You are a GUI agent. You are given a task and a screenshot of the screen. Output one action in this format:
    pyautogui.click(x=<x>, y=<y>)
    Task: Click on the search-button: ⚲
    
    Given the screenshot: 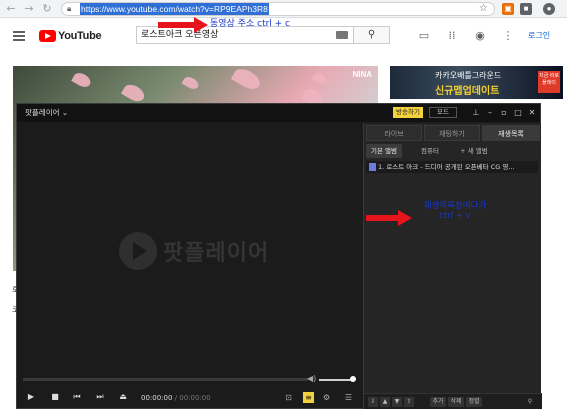 What is the action you would take?
    pyautogui.click(x=372, y=35)
    